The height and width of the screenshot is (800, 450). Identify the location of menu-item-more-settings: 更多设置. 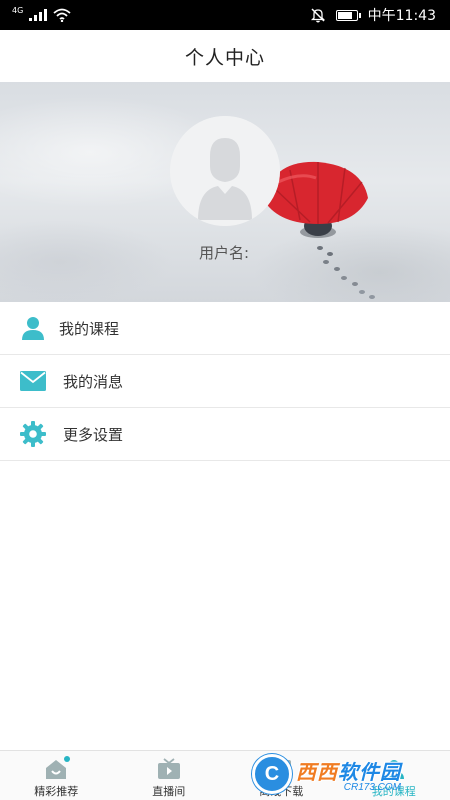
(225, 434).